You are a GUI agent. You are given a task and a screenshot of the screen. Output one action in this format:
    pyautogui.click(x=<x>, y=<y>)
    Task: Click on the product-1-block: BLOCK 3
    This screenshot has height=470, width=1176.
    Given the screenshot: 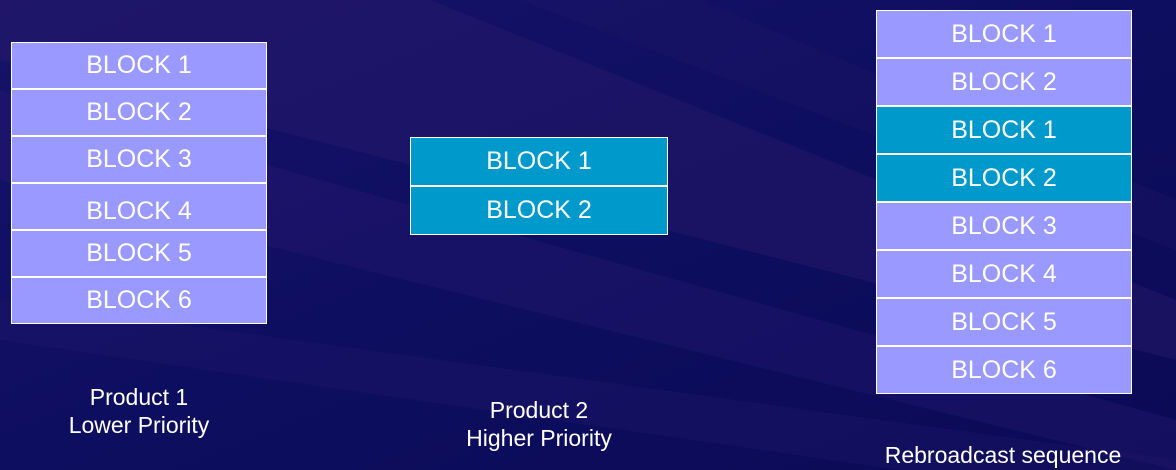 What is the action you would take?
    pyautogui.click(x=139, y=159)
    